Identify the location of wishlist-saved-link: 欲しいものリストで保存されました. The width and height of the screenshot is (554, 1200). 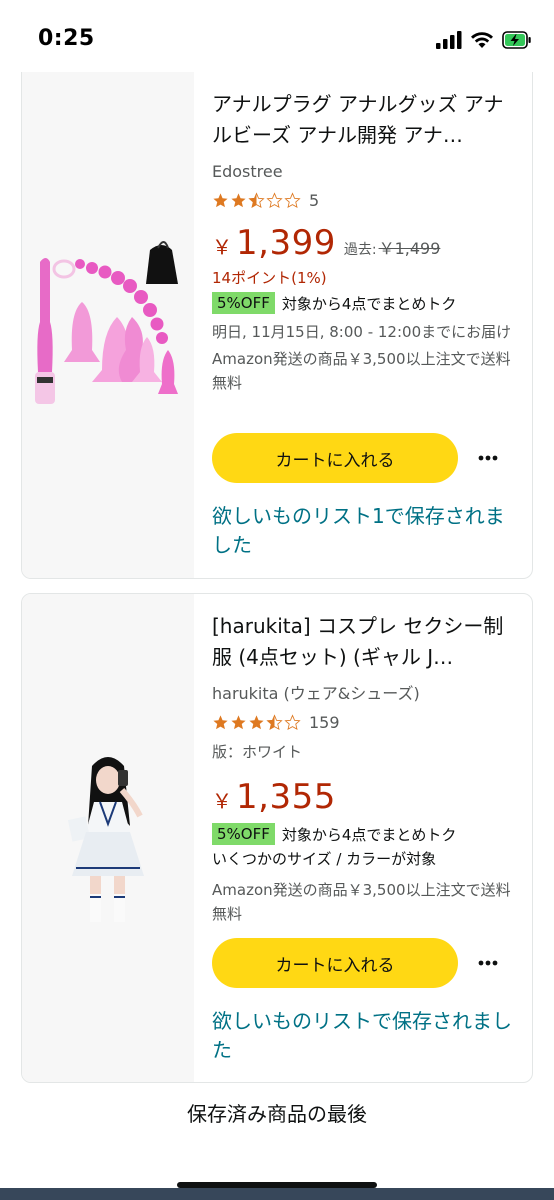
(365, 1036).